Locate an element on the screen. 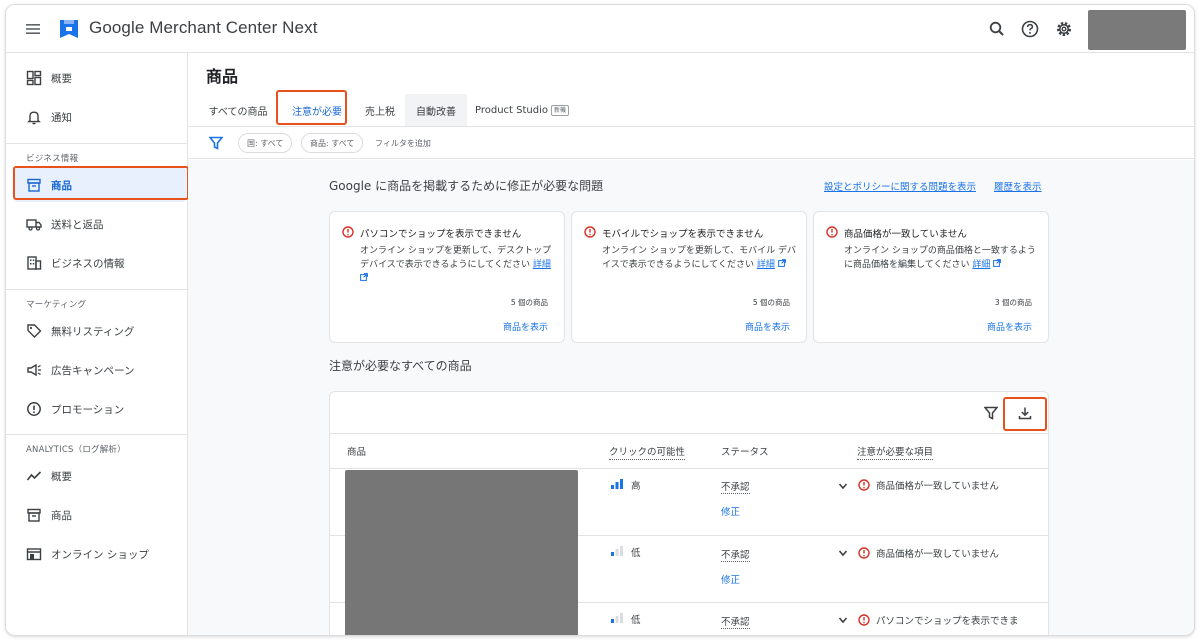 This screenshot has width=1200, height=641. tab-sales-tax: 売上税 is located at coordinates (380, 110).